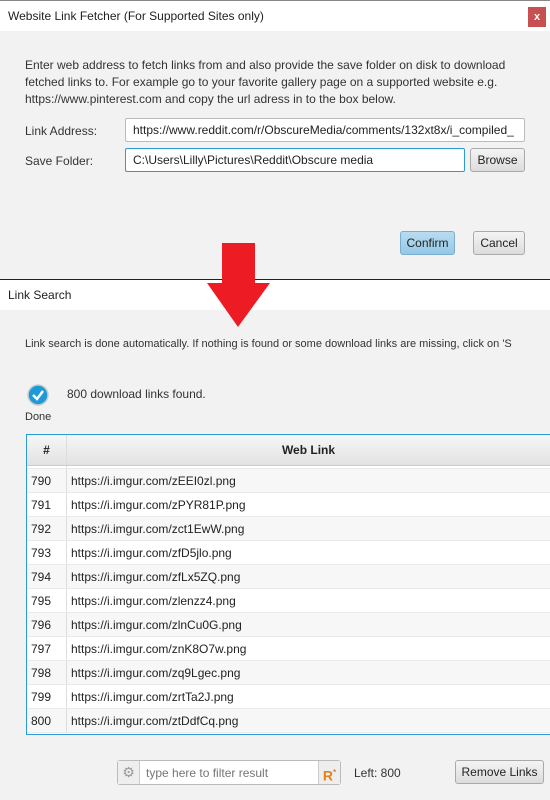  I want to click on table-row: 791 https://i.imgur.com/zPYR81P.png, so click(288, 505).